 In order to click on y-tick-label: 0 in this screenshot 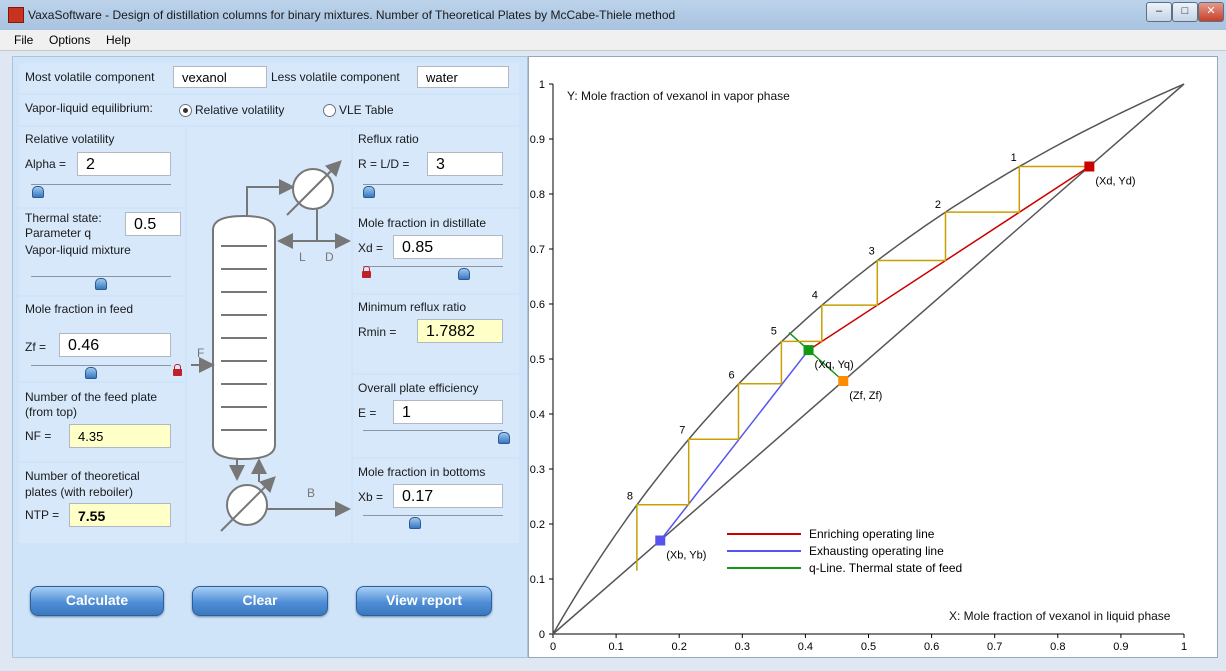, I will do `click(542, 635)`.